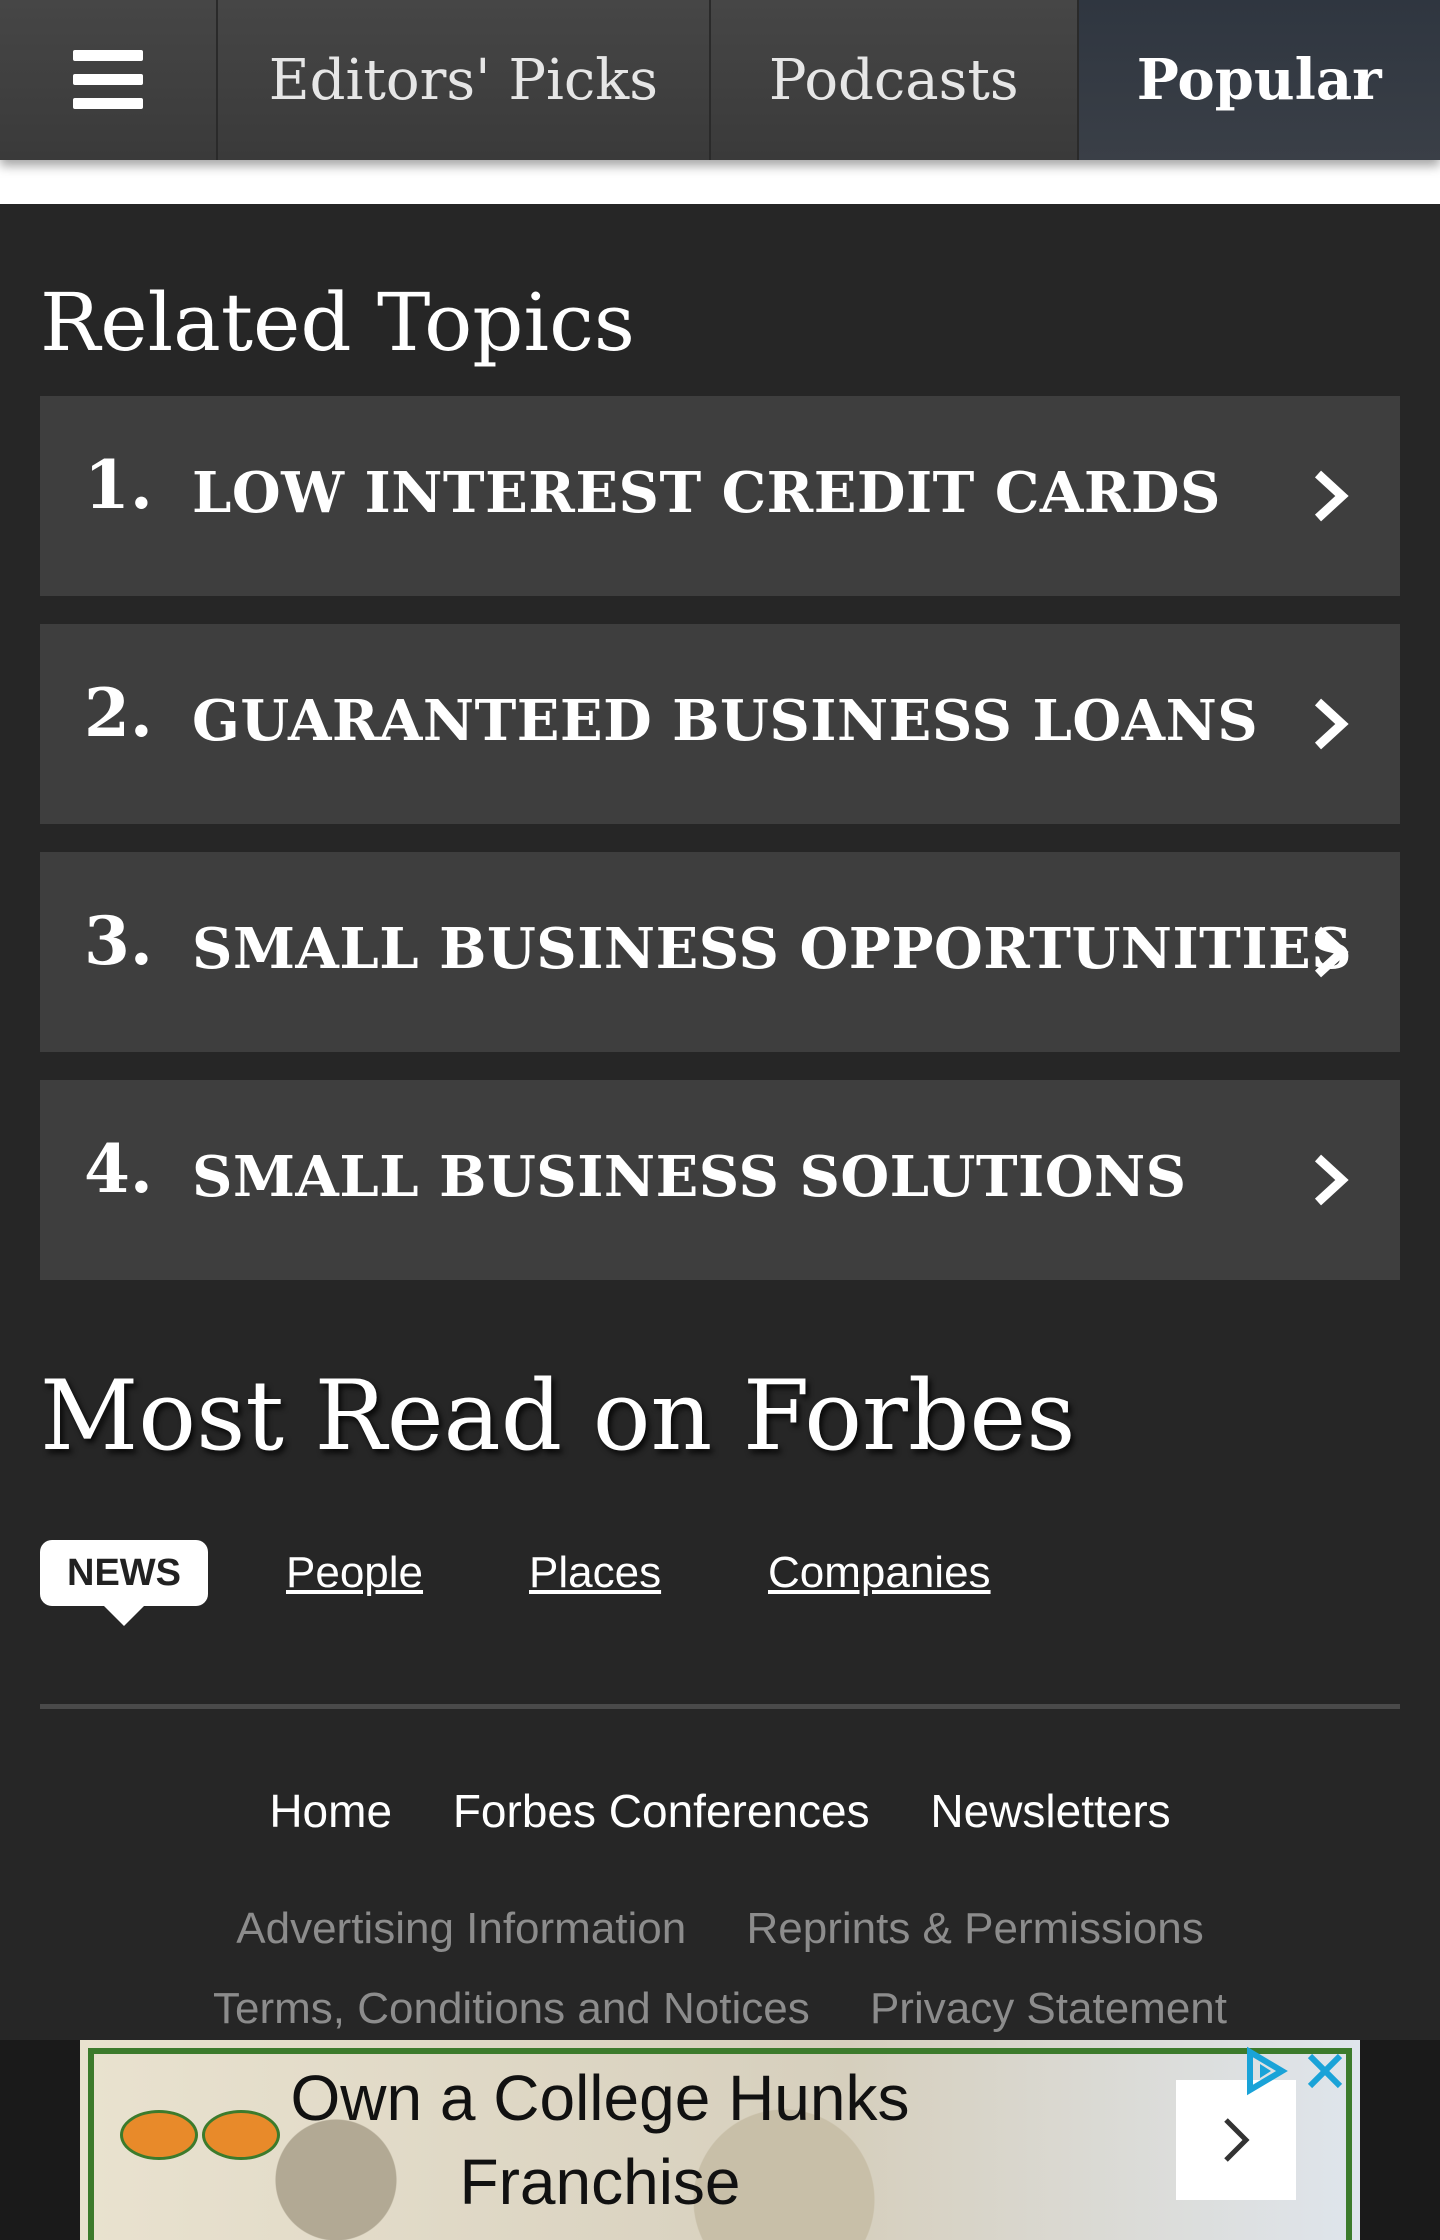  Describe the element at coordinates (118, 713) in the screenshot. I see `topic-number: 2.` at that location.